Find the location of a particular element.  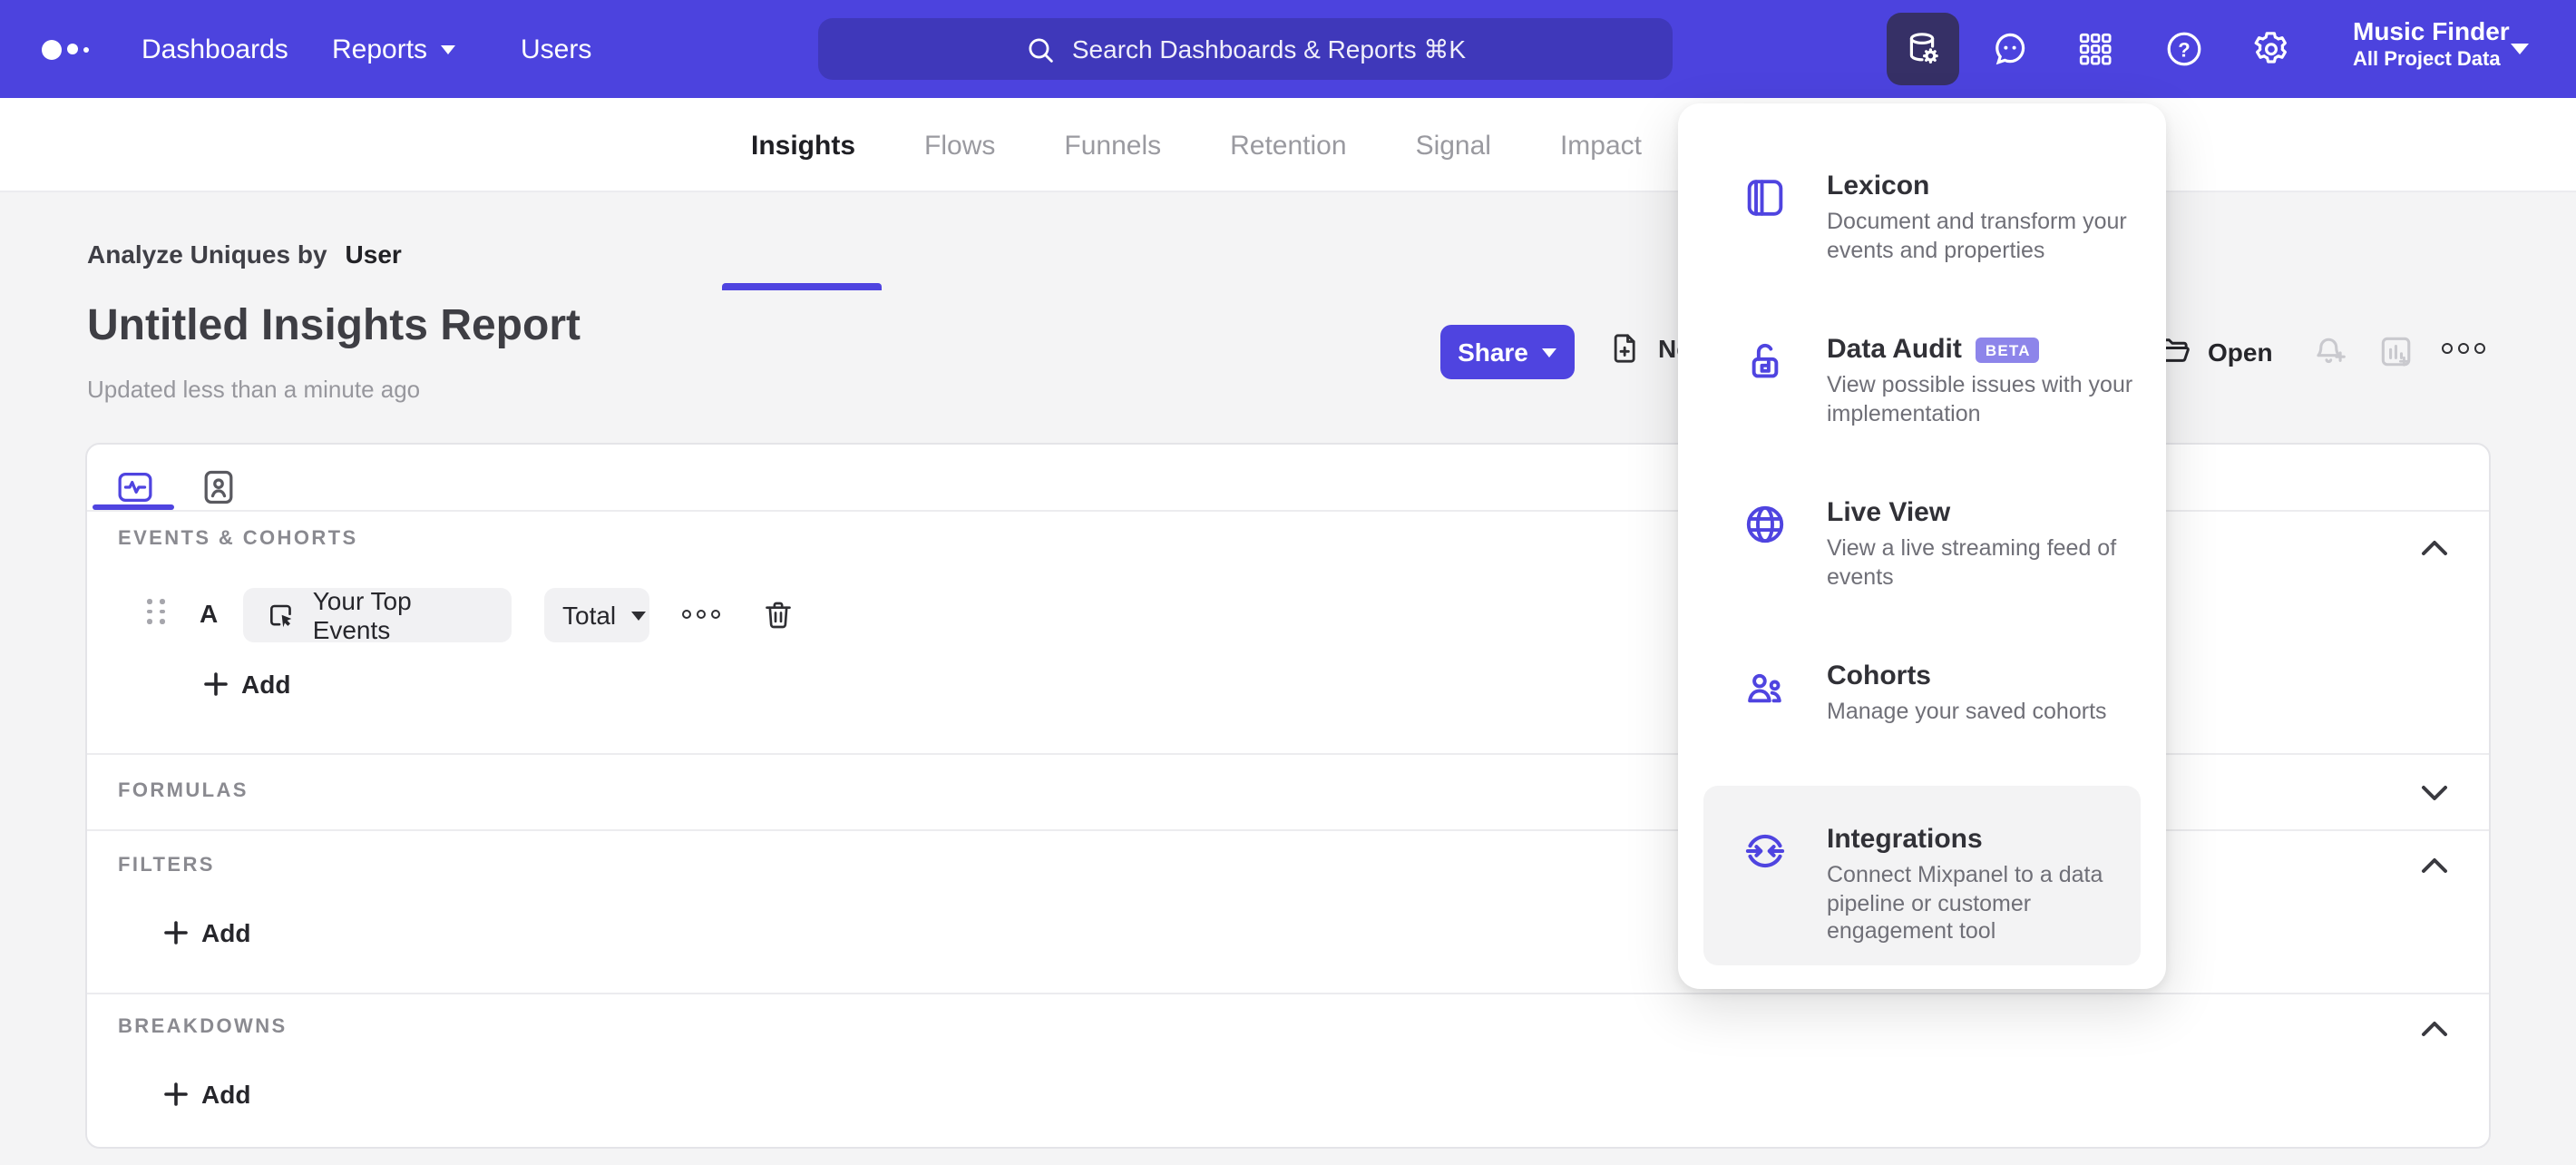

series-letter: A is located at coordinates (209, 613).